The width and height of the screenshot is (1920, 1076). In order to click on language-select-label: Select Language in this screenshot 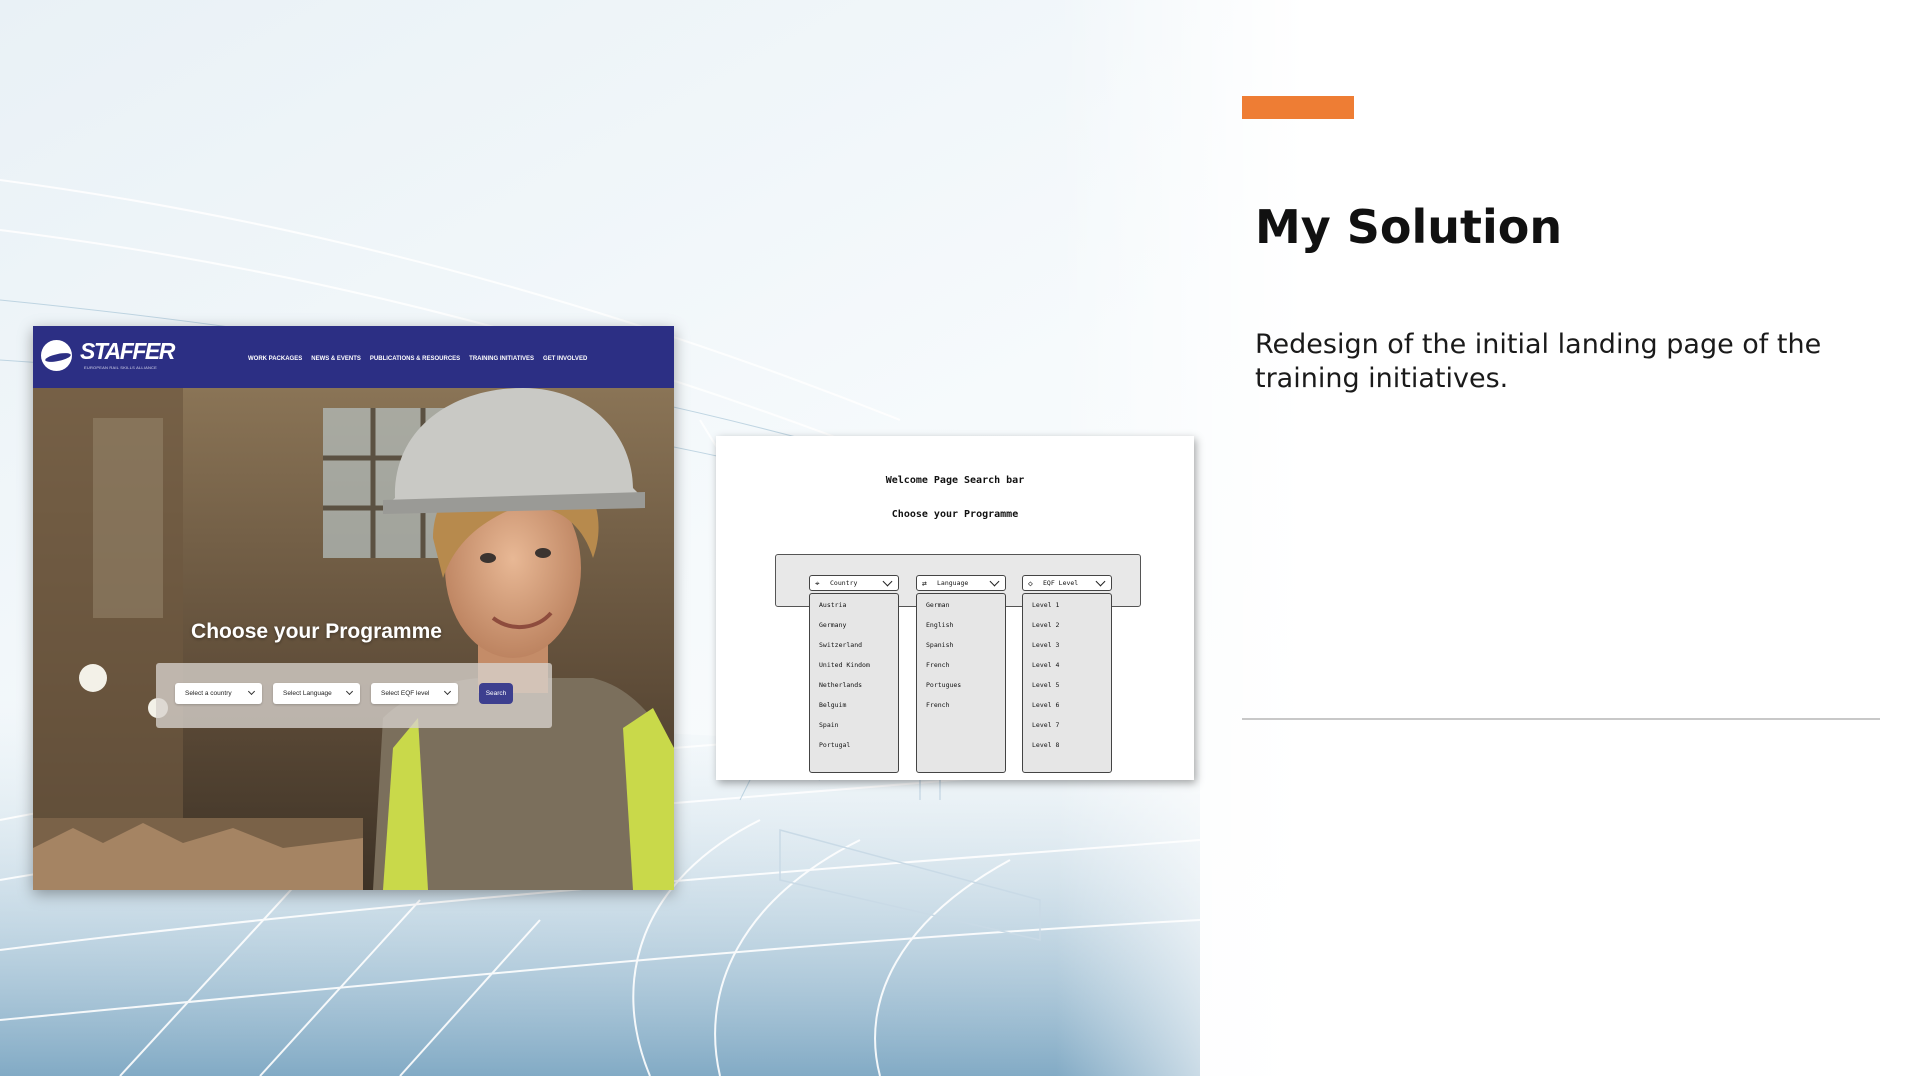, I will do `click(307, 693)`.